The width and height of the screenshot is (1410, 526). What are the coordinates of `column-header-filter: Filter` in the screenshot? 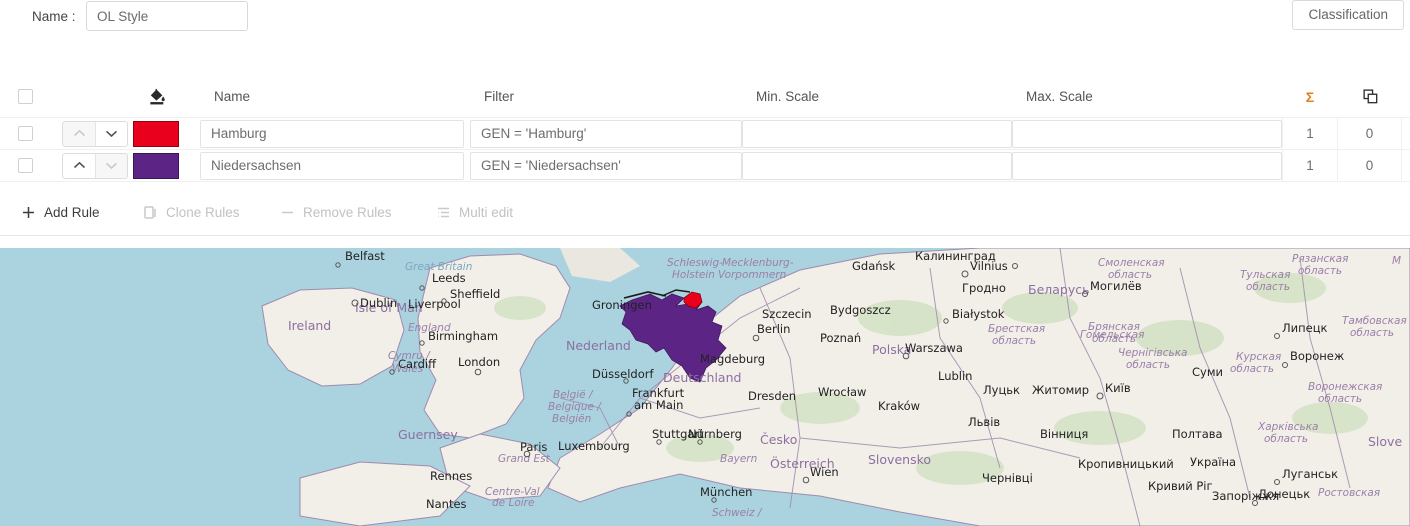 It's located at (606, 96).